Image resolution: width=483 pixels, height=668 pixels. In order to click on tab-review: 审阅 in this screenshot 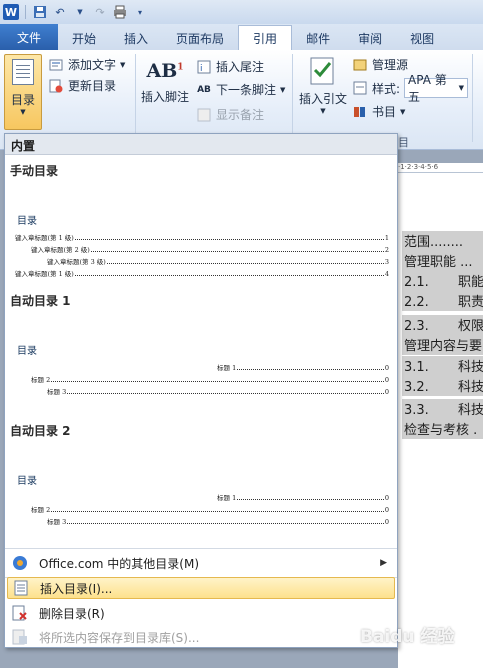, I will do `click(370, 38)`.